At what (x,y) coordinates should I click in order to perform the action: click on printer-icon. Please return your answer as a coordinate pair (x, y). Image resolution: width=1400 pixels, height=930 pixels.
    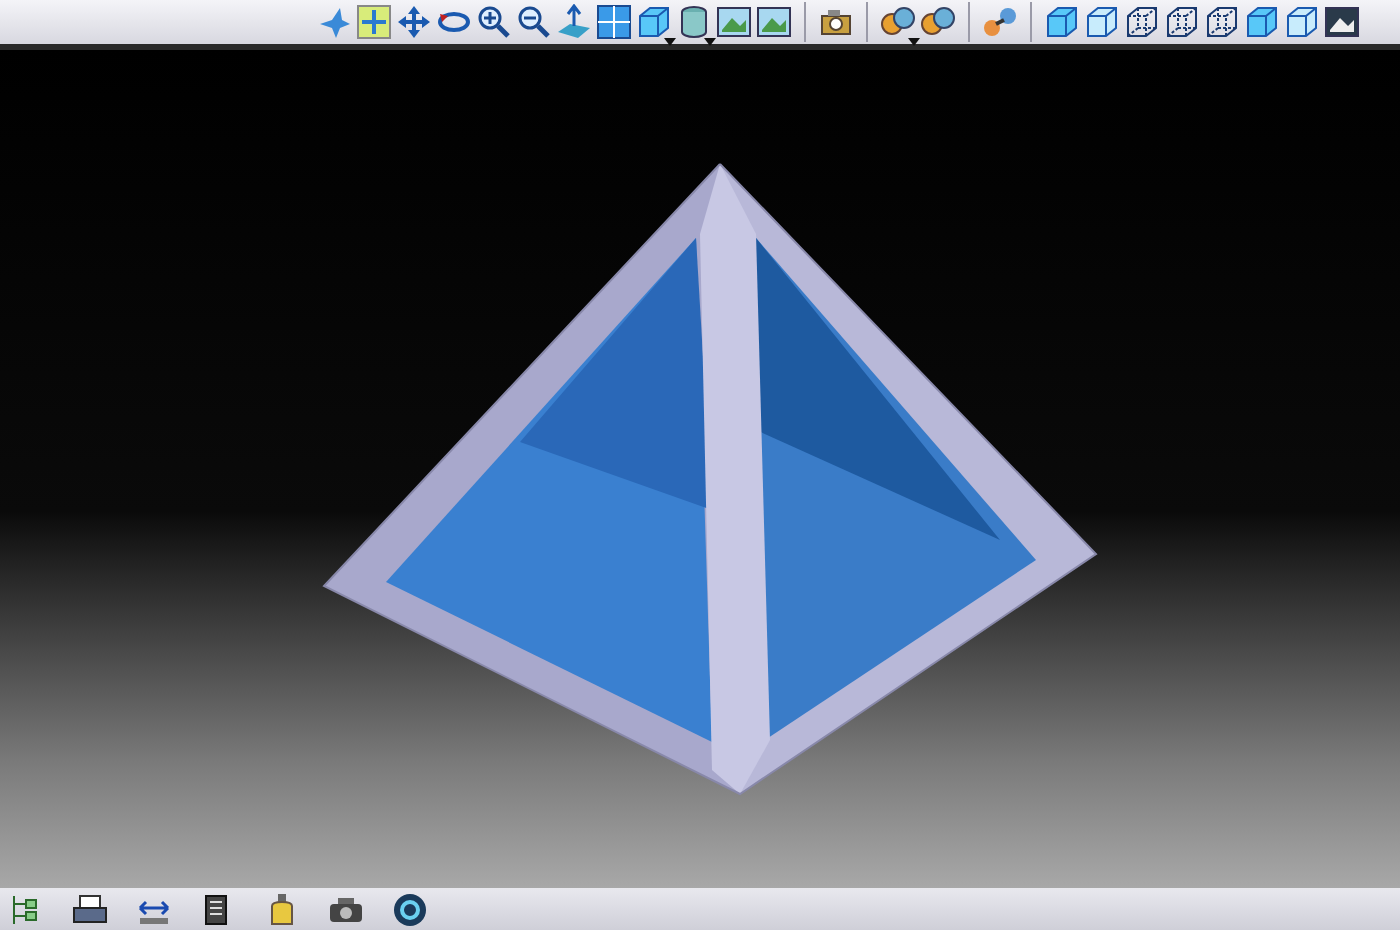
    Looking at the image, I should click on (90, 909).